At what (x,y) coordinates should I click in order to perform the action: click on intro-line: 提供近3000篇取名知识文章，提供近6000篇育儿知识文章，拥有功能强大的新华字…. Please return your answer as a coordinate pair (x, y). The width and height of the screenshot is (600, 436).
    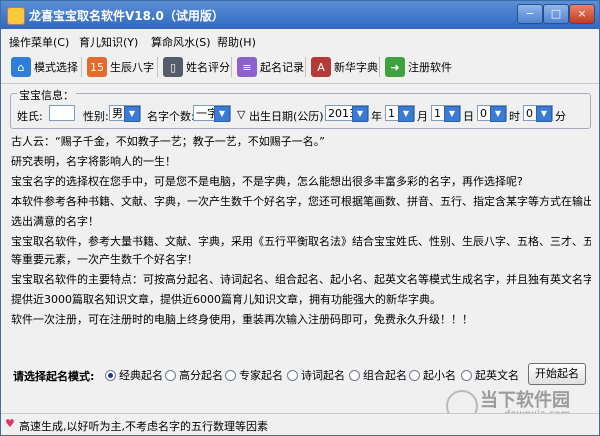
    Looking at the image, I should click on (226, 299).